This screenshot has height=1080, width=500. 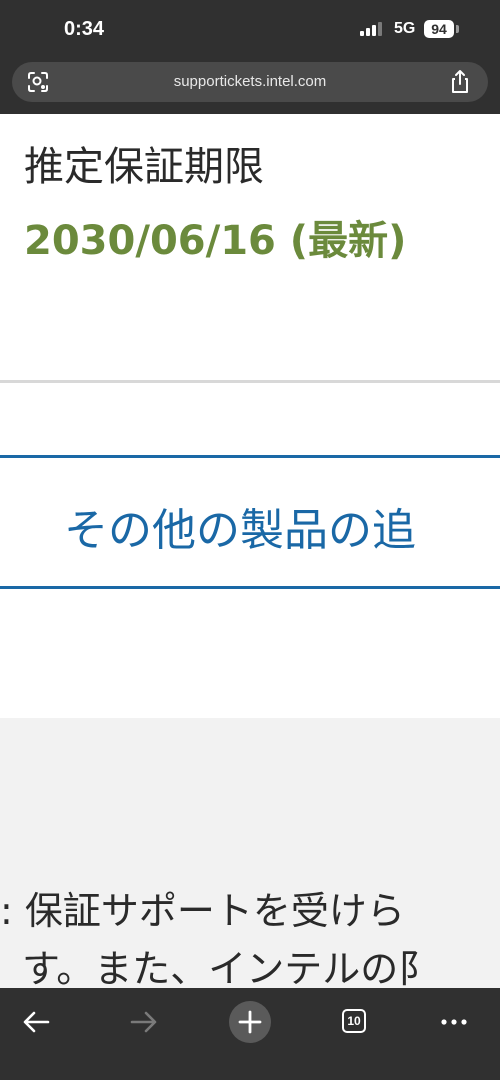 I want to click on battery-level: 94, so click(x=439, y=29).